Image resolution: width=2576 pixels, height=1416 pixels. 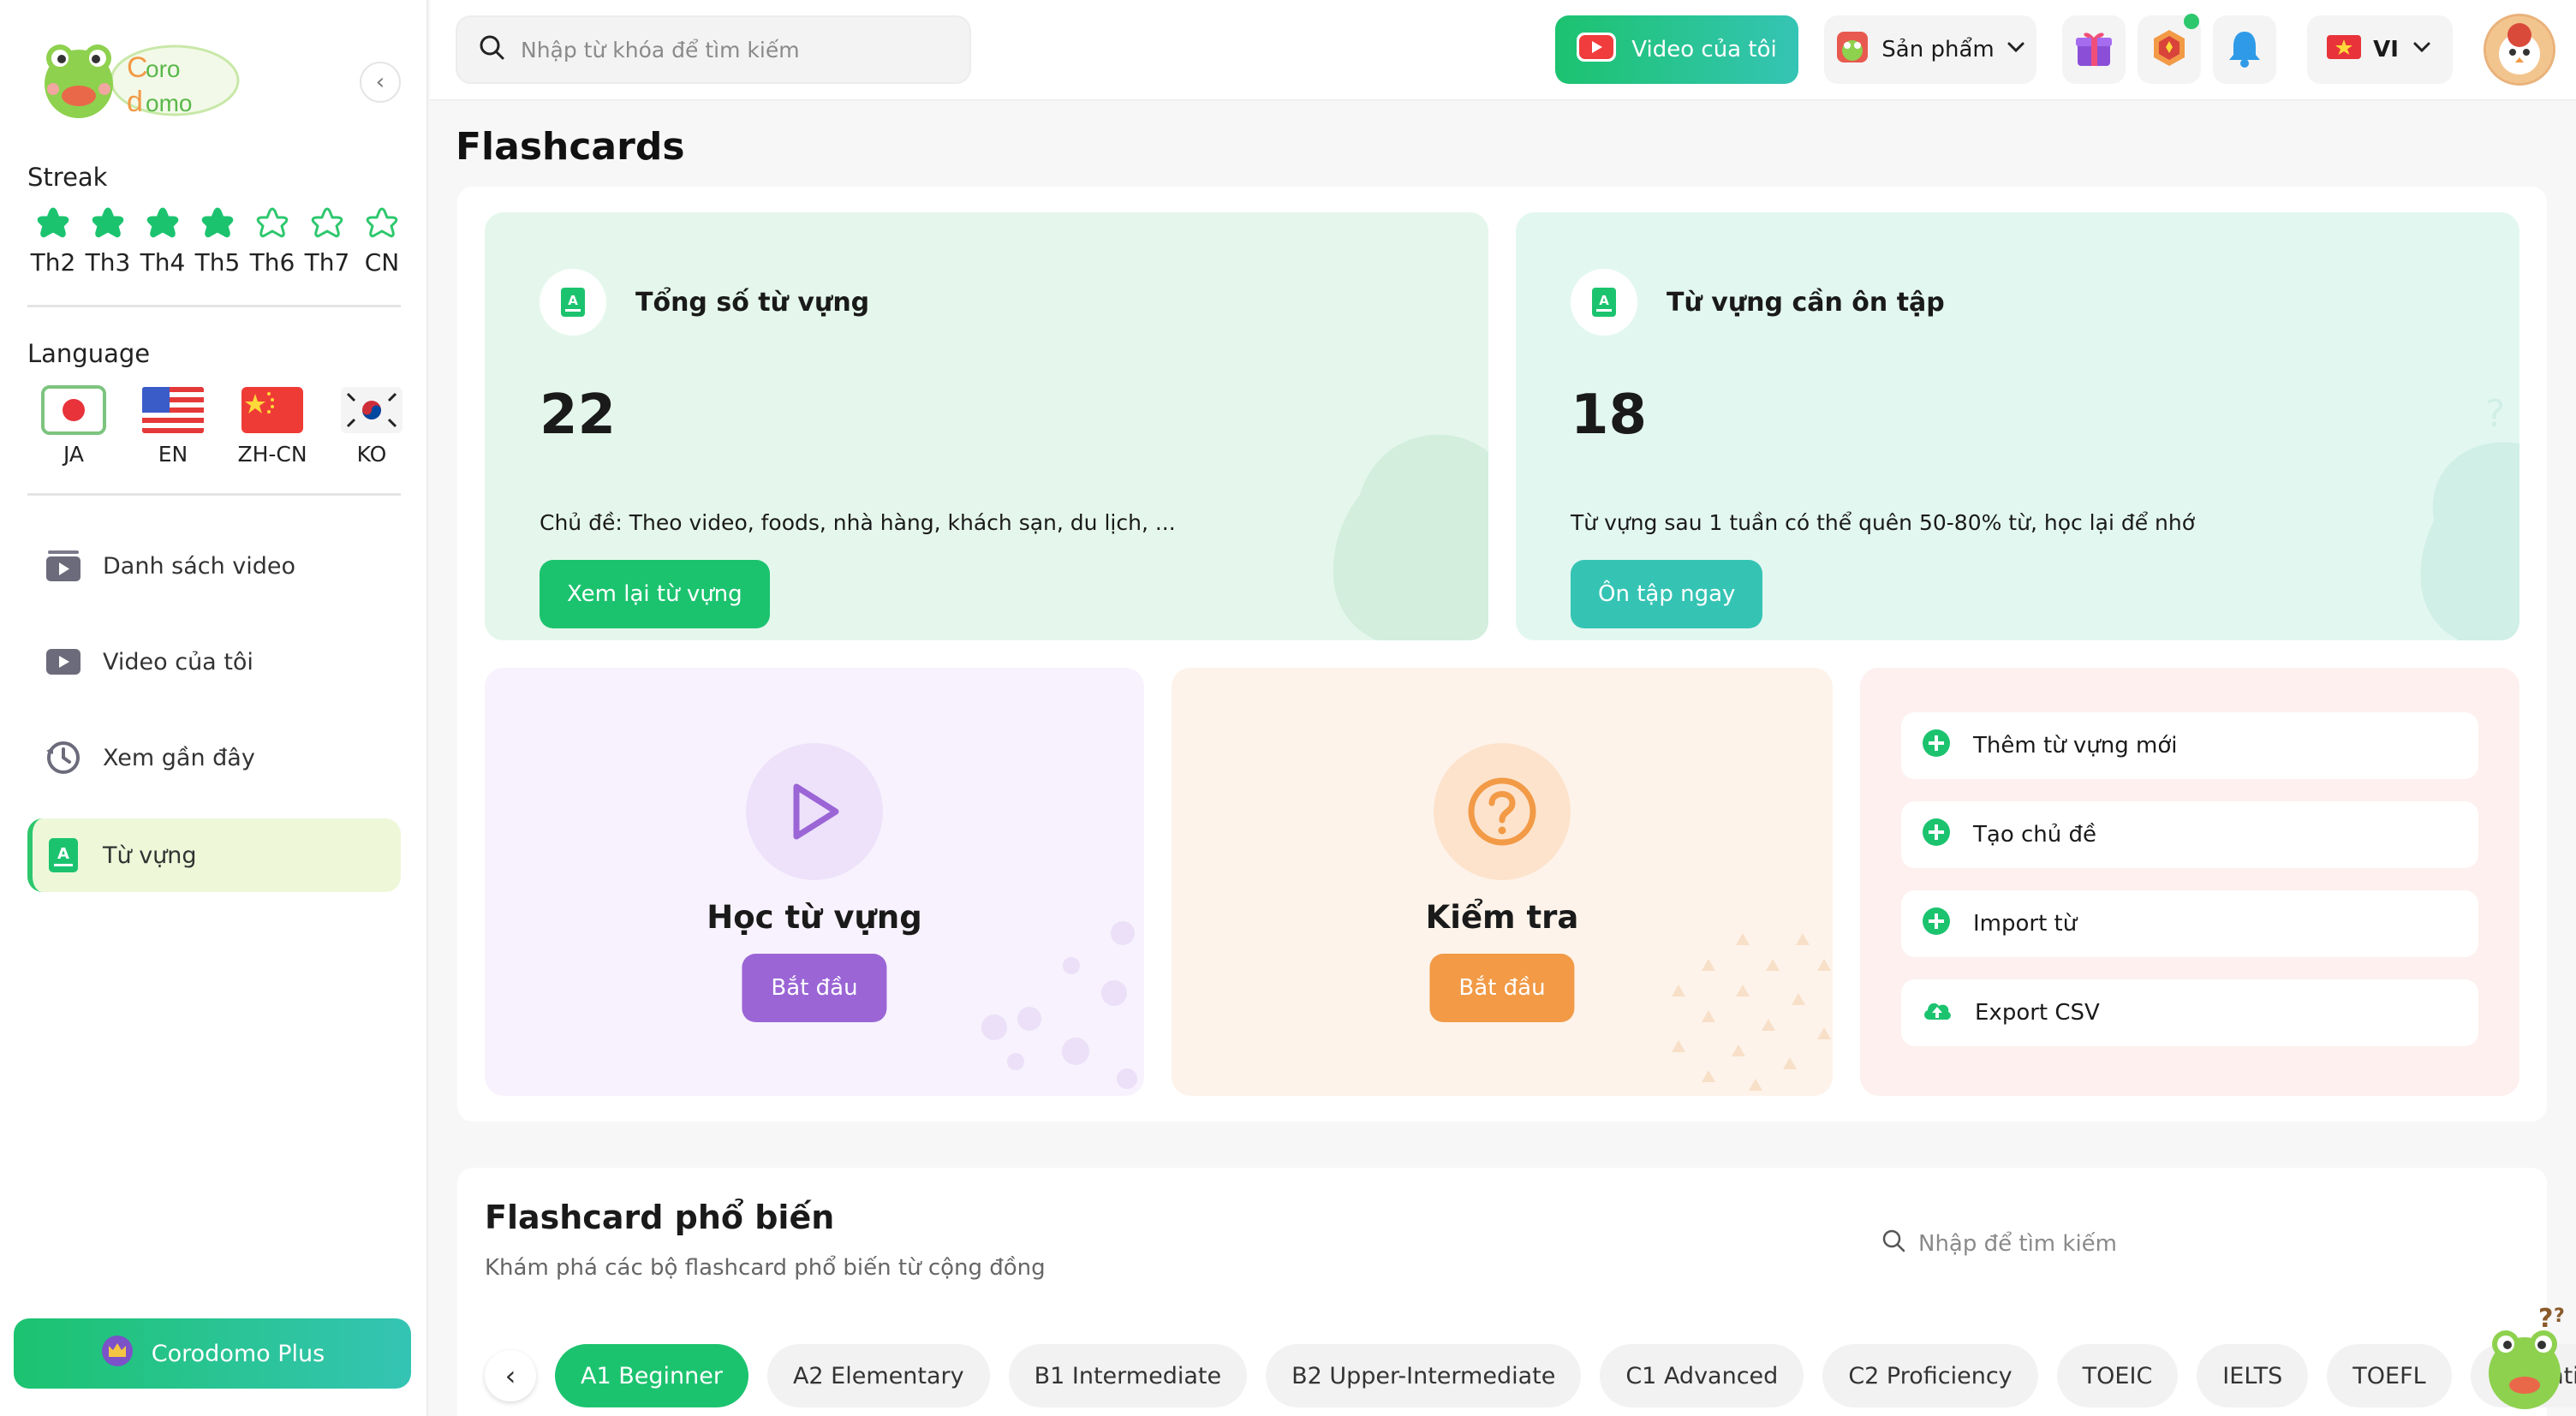 What do you see at coordinates (2191, 21) in the screenshot?
I see `notification-dot` at bounding box center [2191, 21].